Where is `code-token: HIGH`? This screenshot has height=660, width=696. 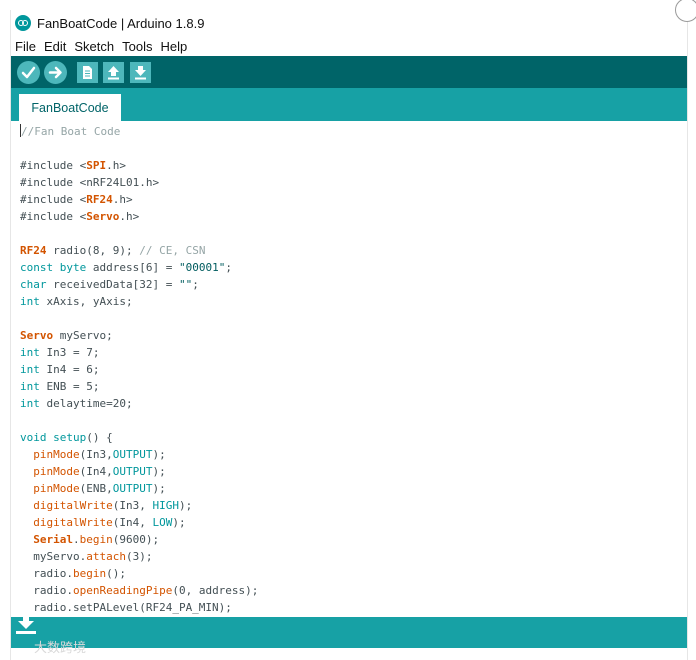
code-token: HIGH is located at coordinates (165, 505).